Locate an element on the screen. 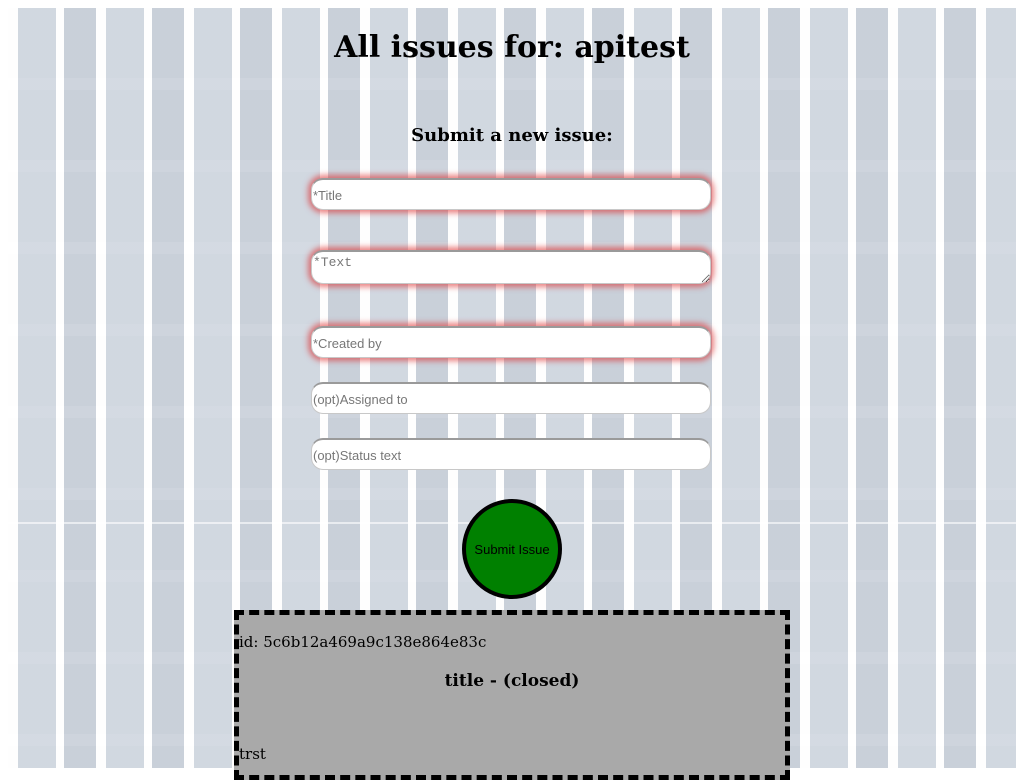 The height and width of the screenshot is (780, 1024). status-text-input is located at coordinates (511, 454).